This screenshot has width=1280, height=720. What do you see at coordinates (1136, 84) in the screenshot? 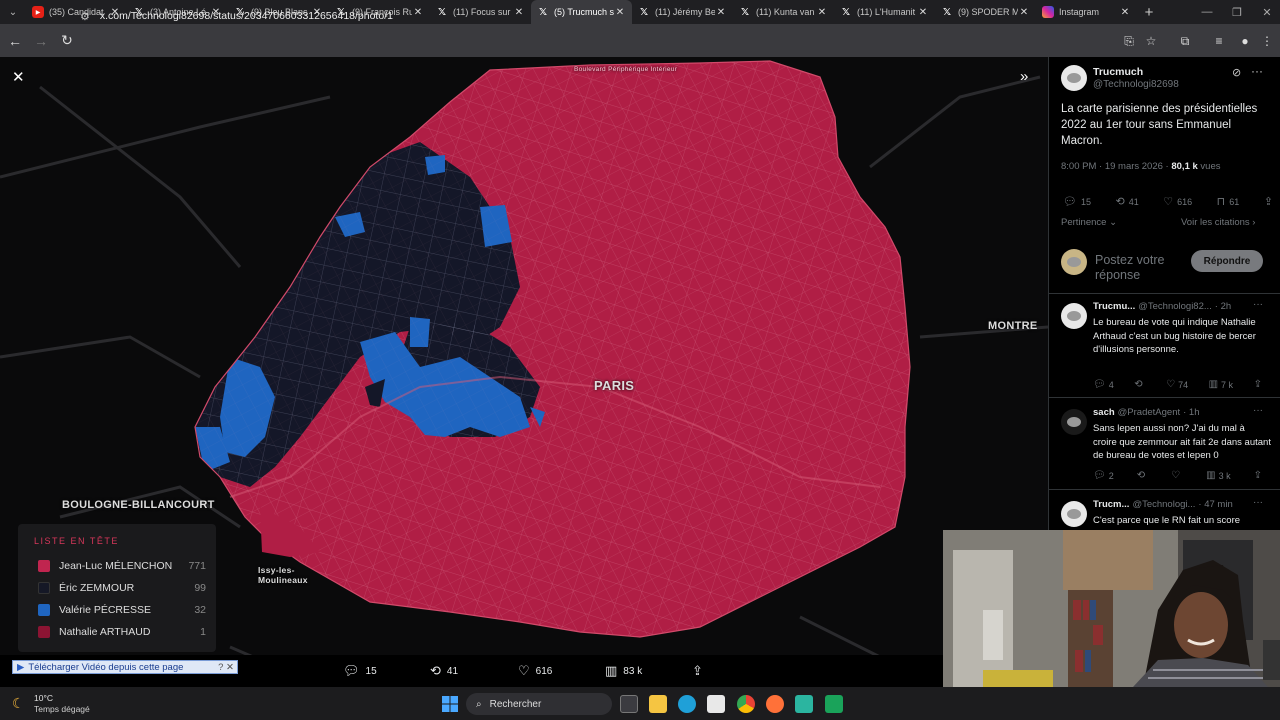
I see `author-handle: @Technologi82698` at bounding box center [1136, 84].